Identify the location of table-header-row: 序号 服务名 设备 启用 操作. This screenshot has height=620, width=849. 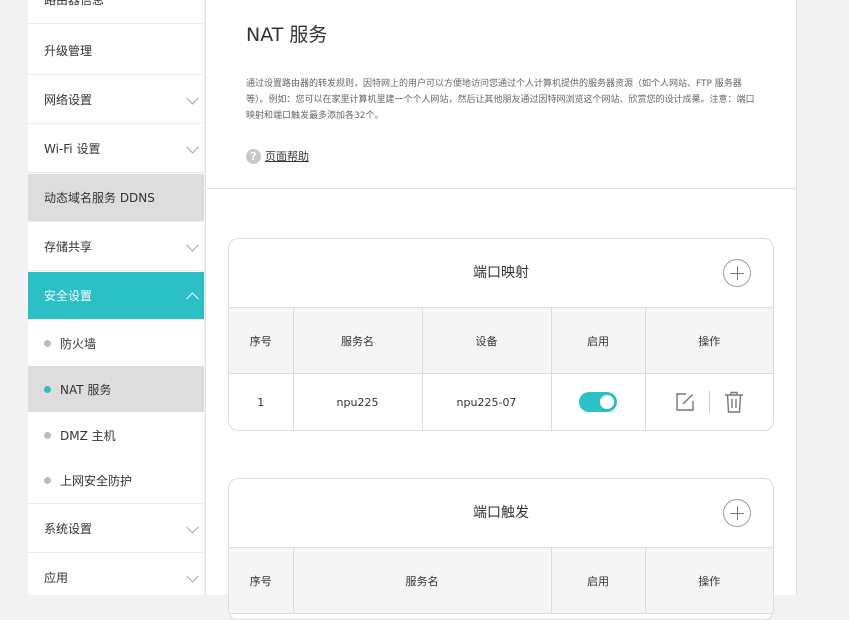
(501, 341).